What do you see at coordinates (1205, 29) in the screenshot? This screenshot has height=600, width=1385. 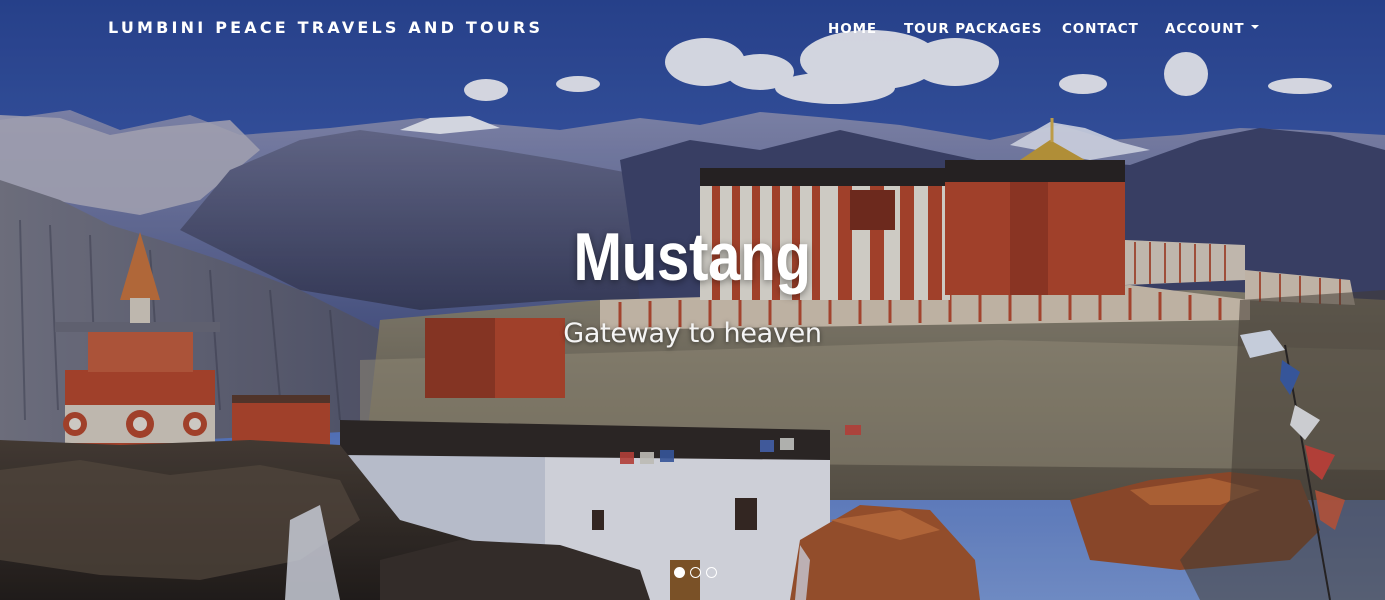 I see `nav-link-account-label: ACCOUNT` at bounding box center [1205, 29].